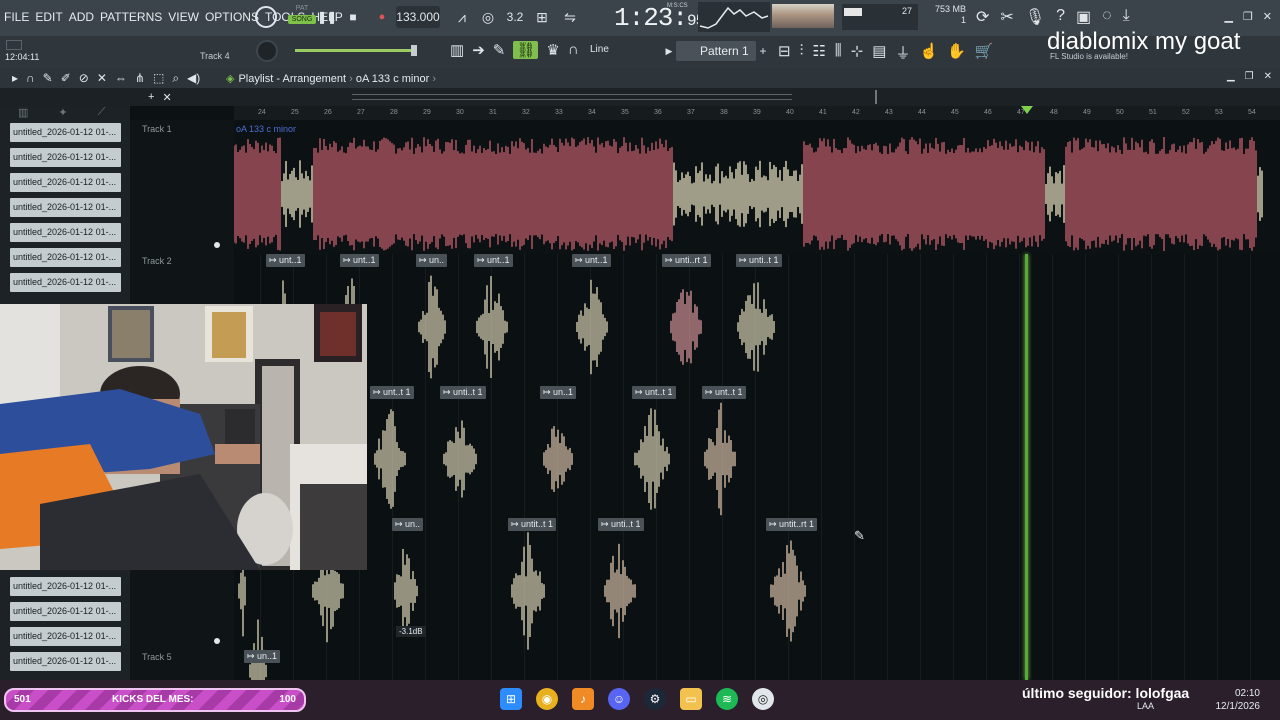 This screenshot has width=1280, height=720. I want to click on countdown-icon: 3.2, so click(515, 17).